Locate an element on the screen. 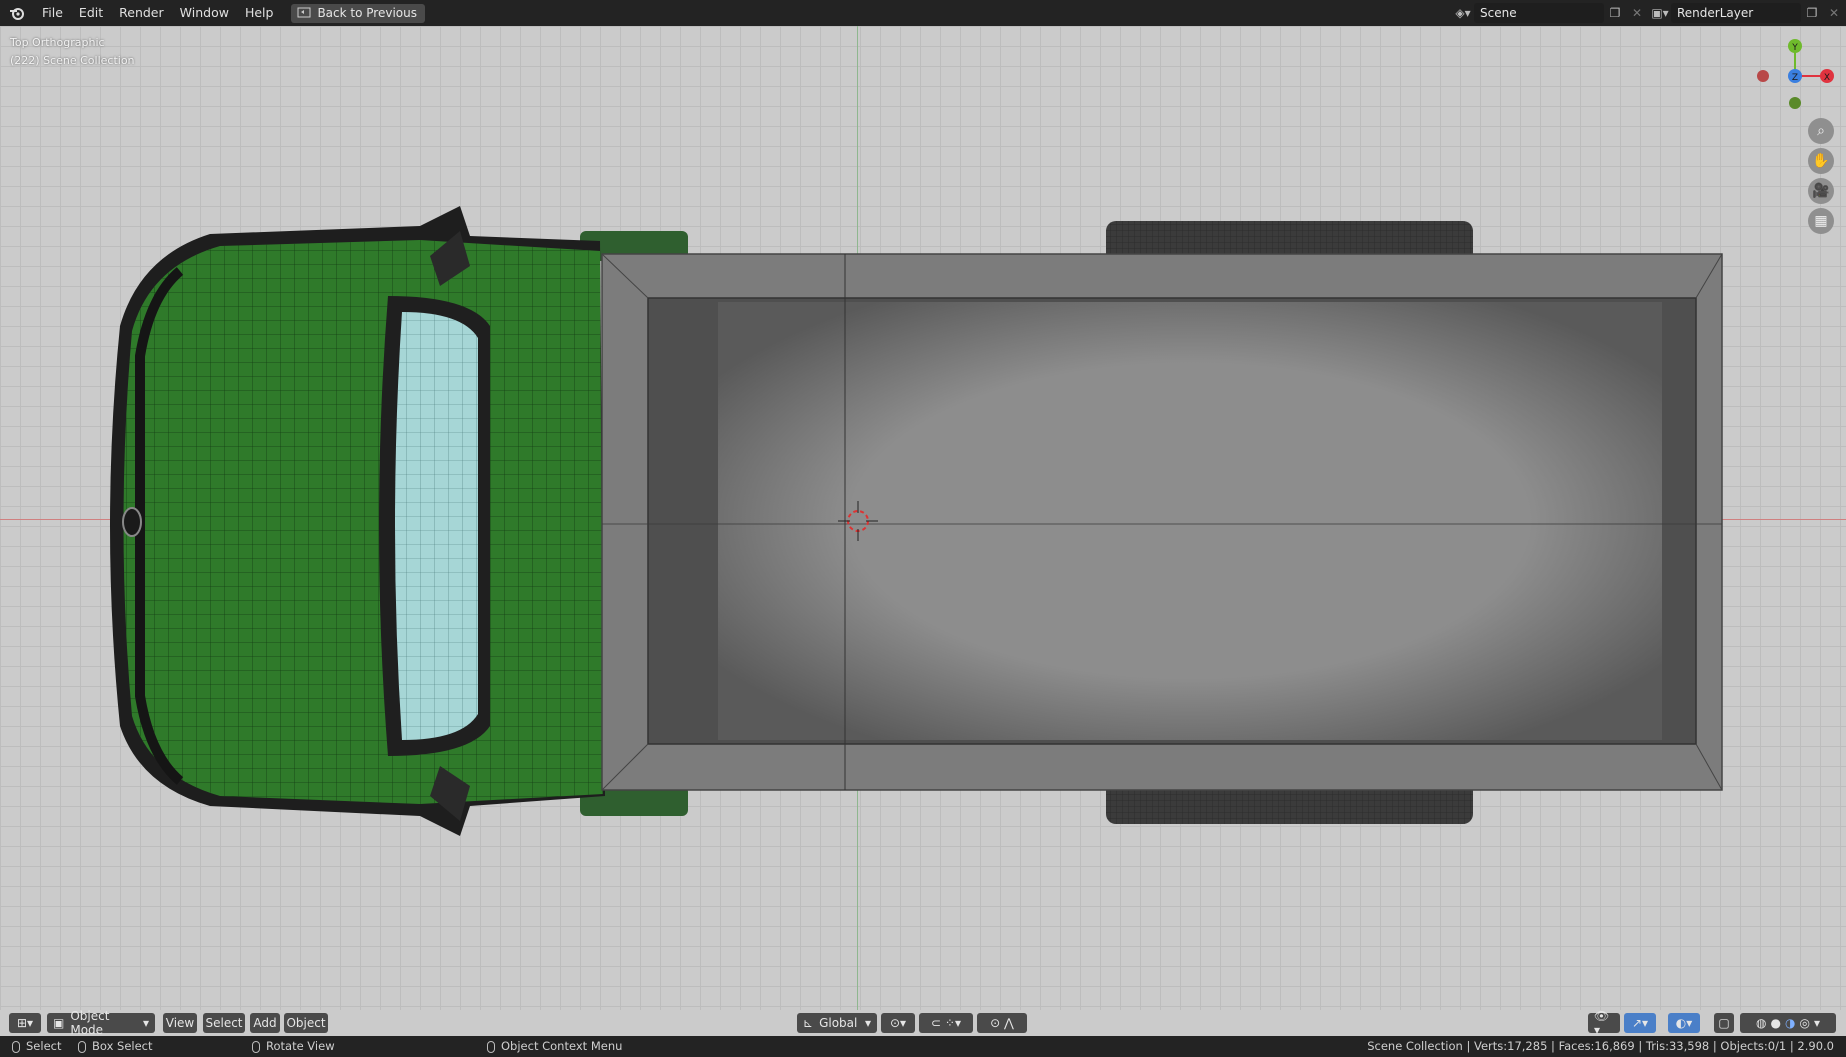 This screenshot has width=1846, height=1057. back-to-previous-label: Back to Previous is located at coordinates (367, 13).